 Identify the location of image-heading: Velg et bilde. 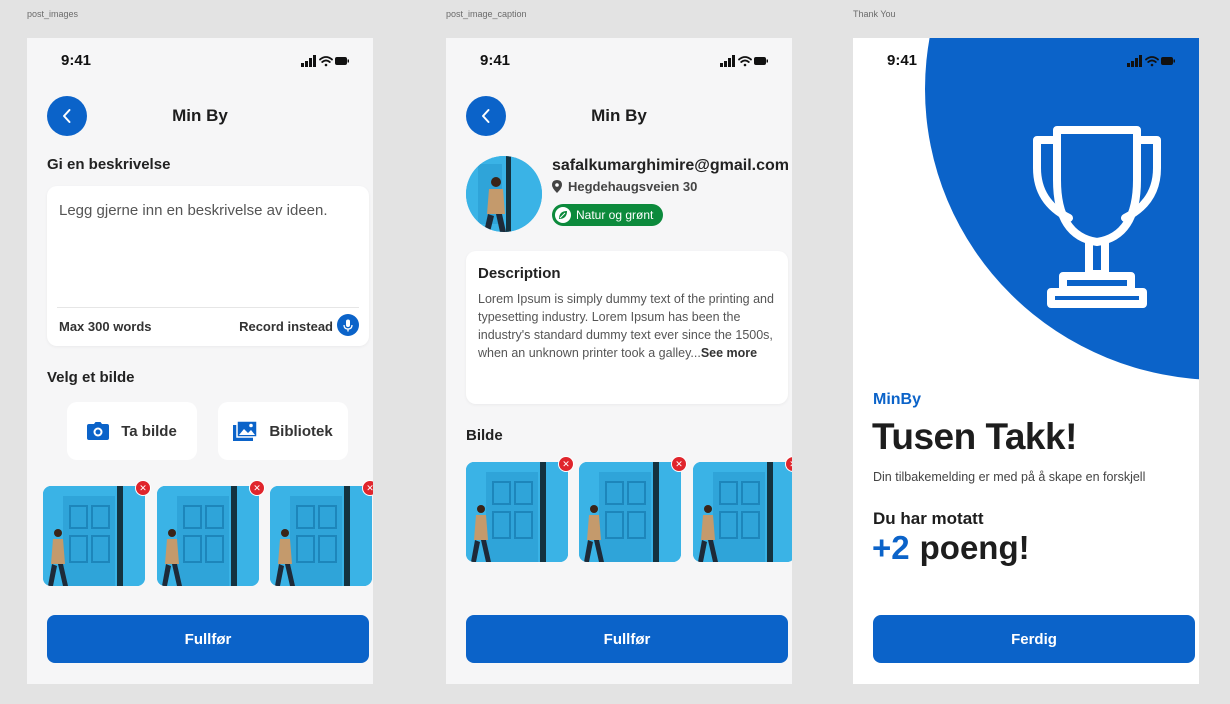
(91, 377).